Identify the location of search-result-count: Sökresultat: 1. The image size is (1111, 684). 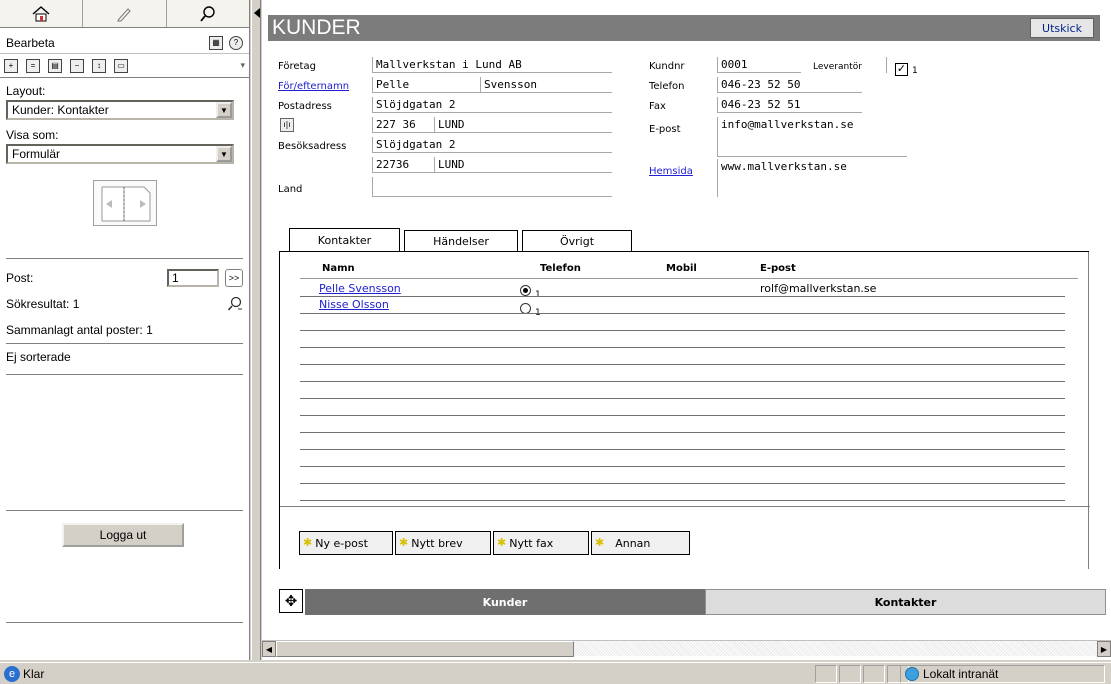
(43, 304).